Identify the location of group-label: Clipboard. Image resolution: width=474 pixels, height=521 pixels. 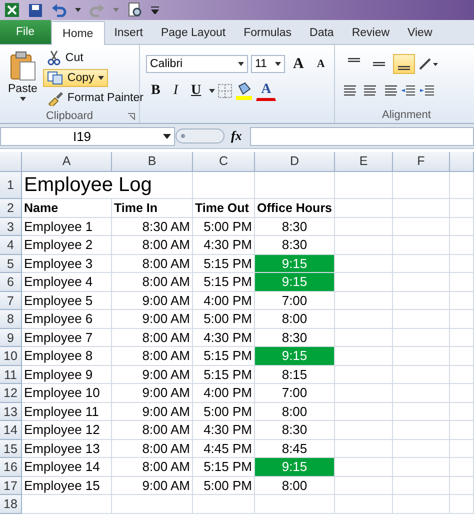
(70, 116).